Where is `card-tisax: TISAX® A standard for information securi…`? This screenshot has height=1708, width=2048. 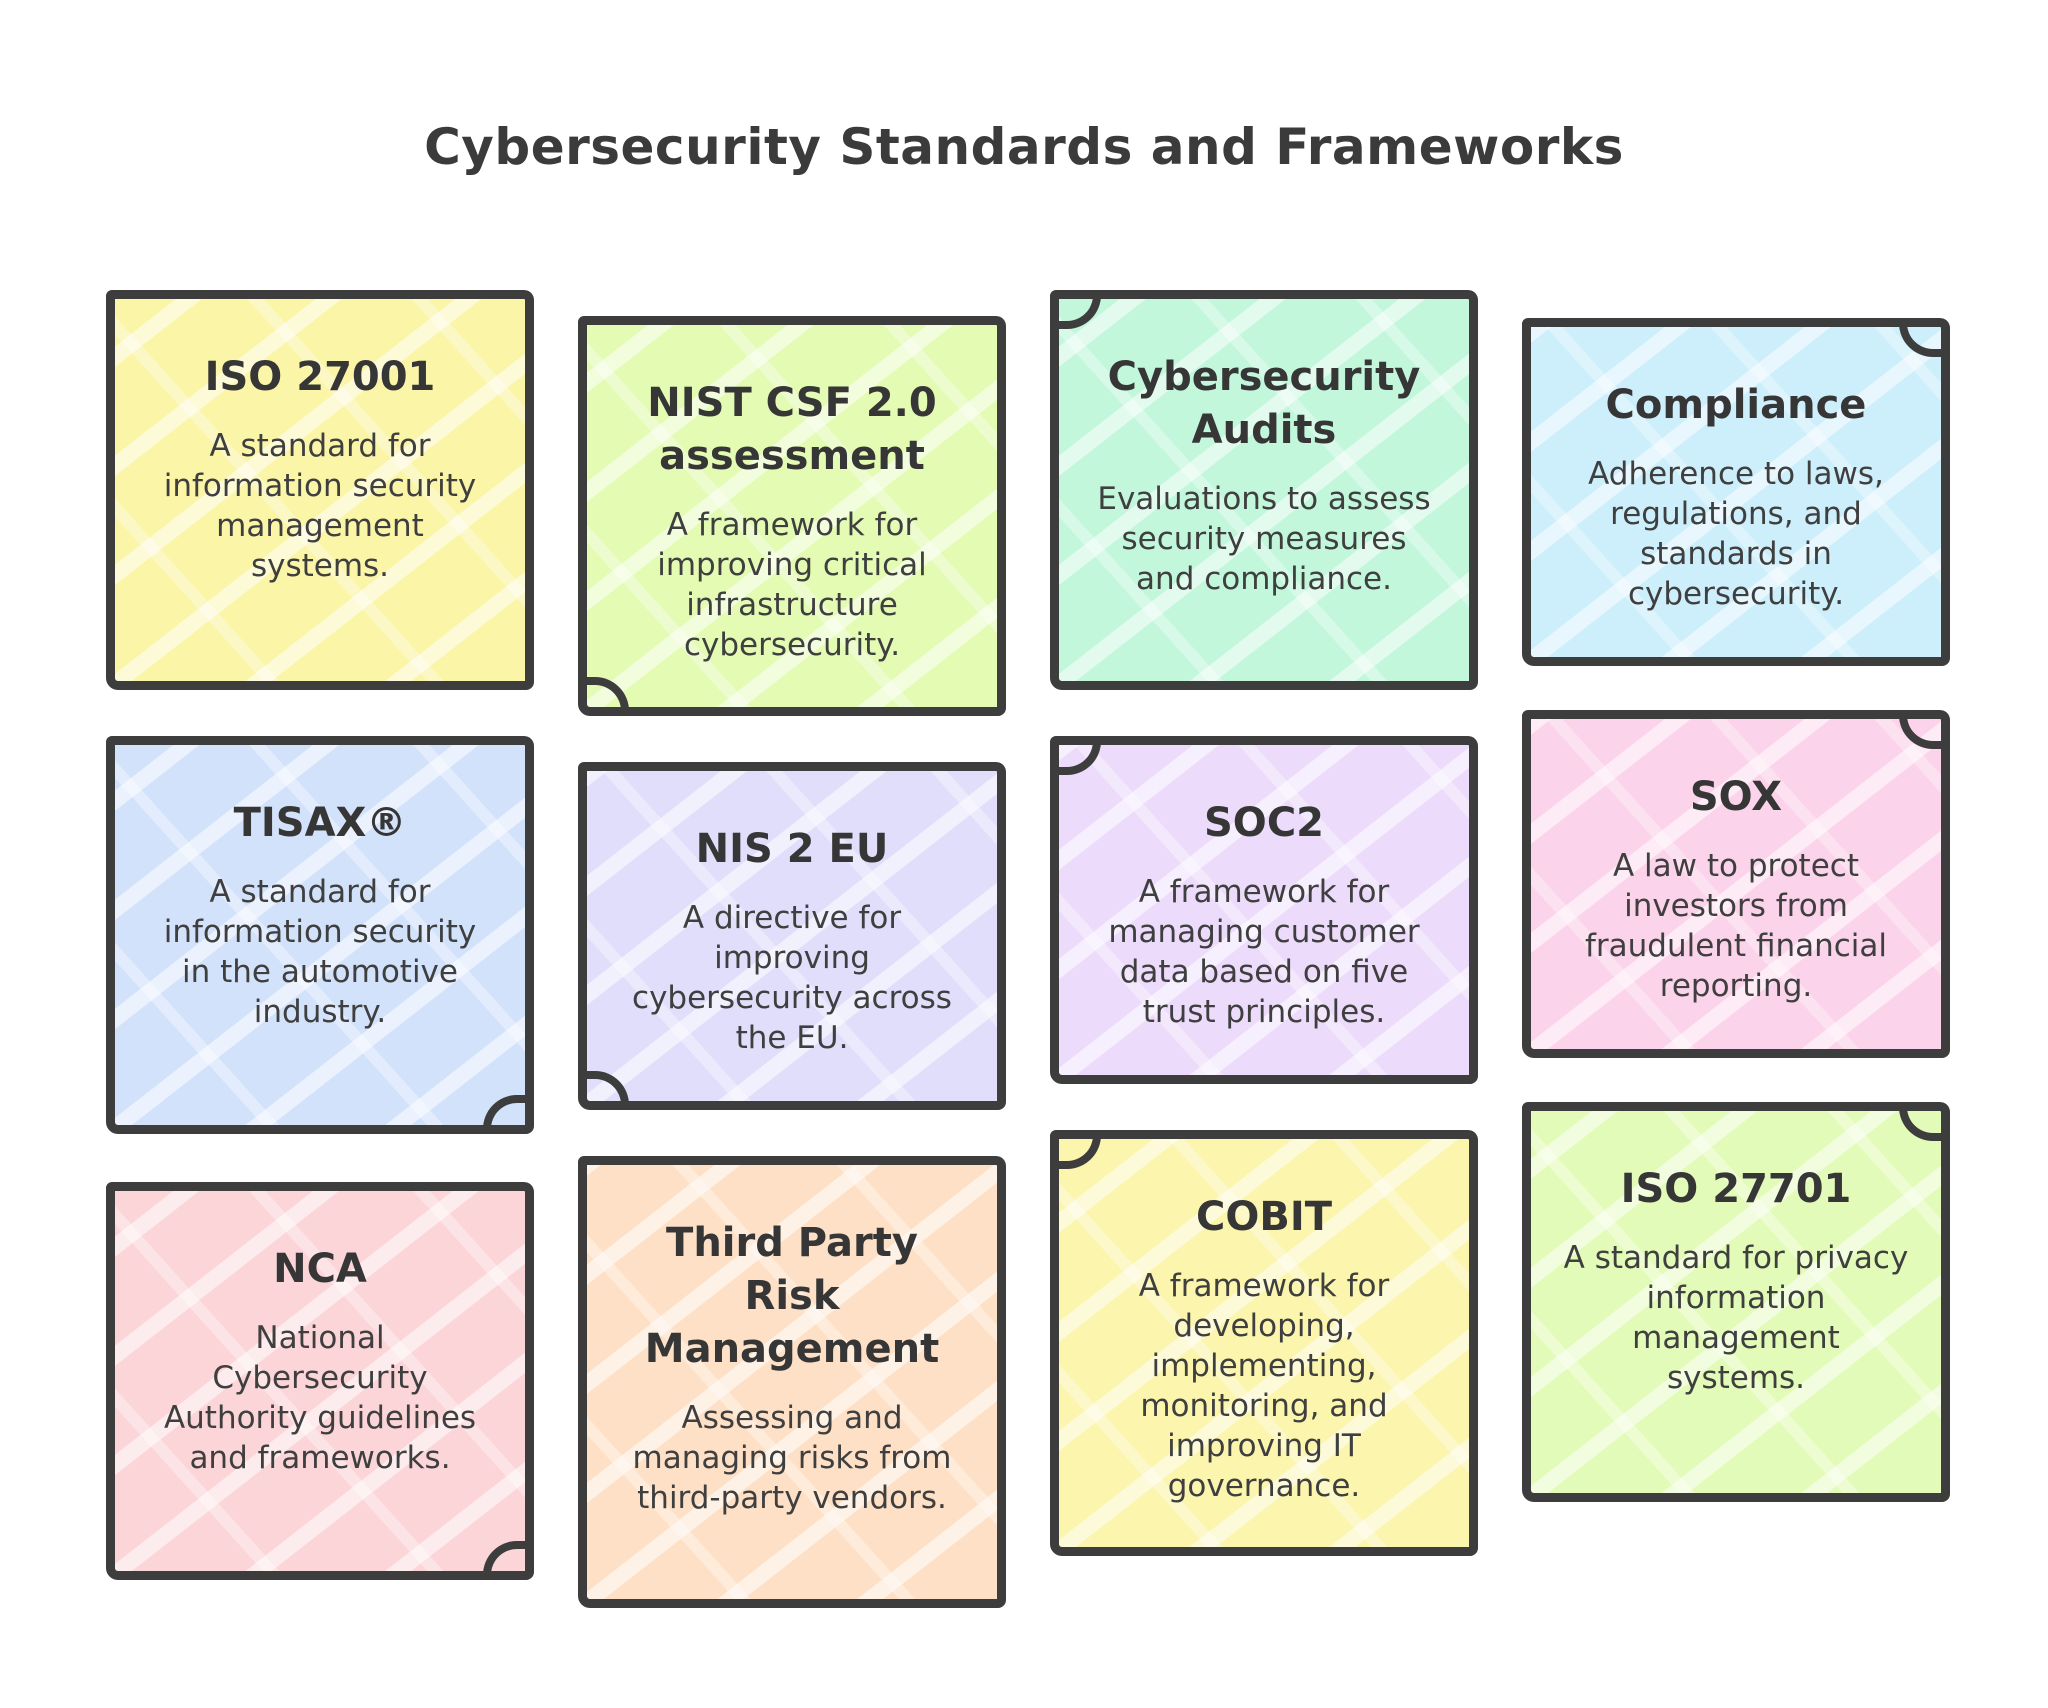
card-tisax: TISAX® A standard for information securi… is located at coordinates (320, 935).